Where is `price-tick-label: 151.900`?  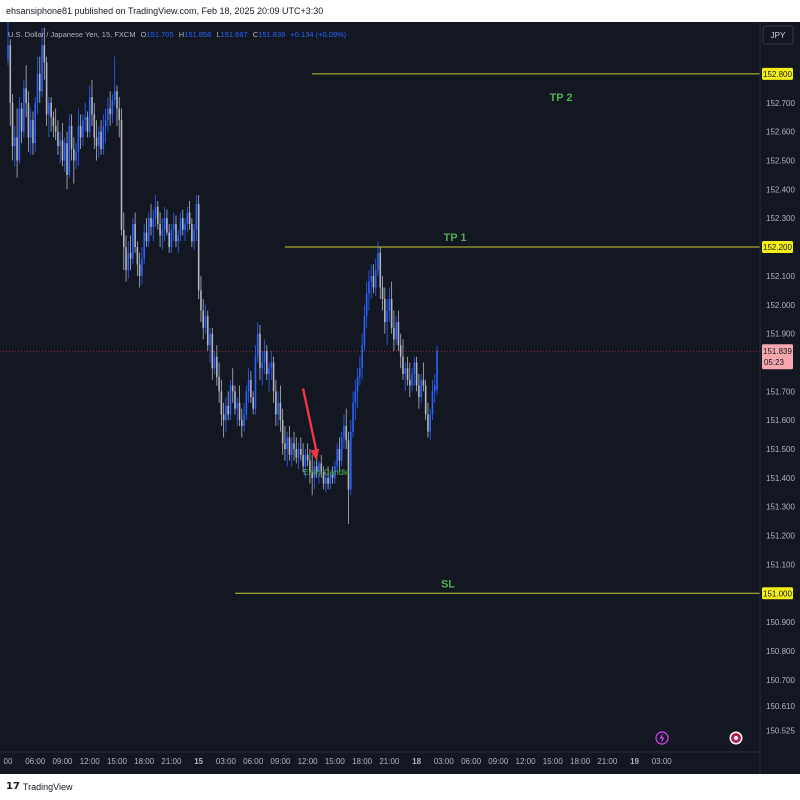 price-tick-label: 151.900 is located at coordinates (780, 334).